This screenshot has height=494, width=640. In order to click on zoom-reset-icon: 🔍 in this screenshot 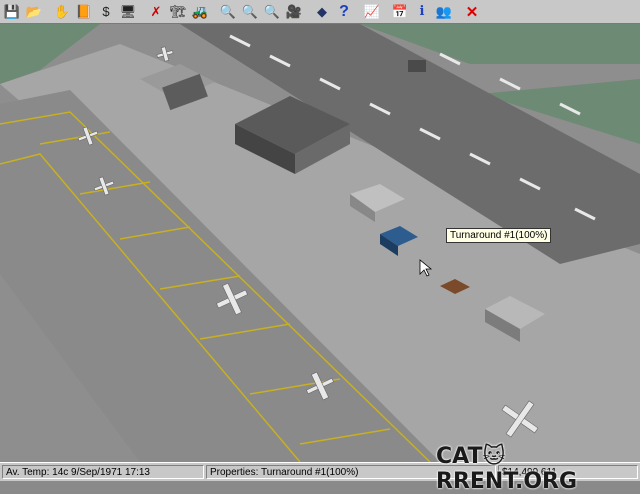, I will do `click(272, 12)`.